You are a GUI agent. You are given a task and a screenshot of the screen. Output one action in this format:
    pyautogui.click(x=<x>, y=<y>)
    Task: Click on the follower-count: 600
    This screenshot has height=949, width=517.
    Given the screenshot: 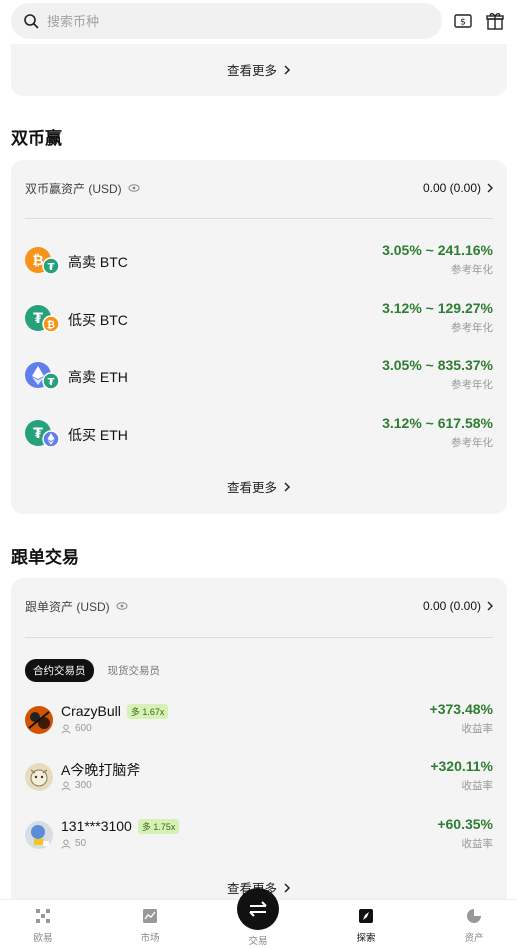 What is the action you would take?
    pyautogui.click(x=83, y=728)
    